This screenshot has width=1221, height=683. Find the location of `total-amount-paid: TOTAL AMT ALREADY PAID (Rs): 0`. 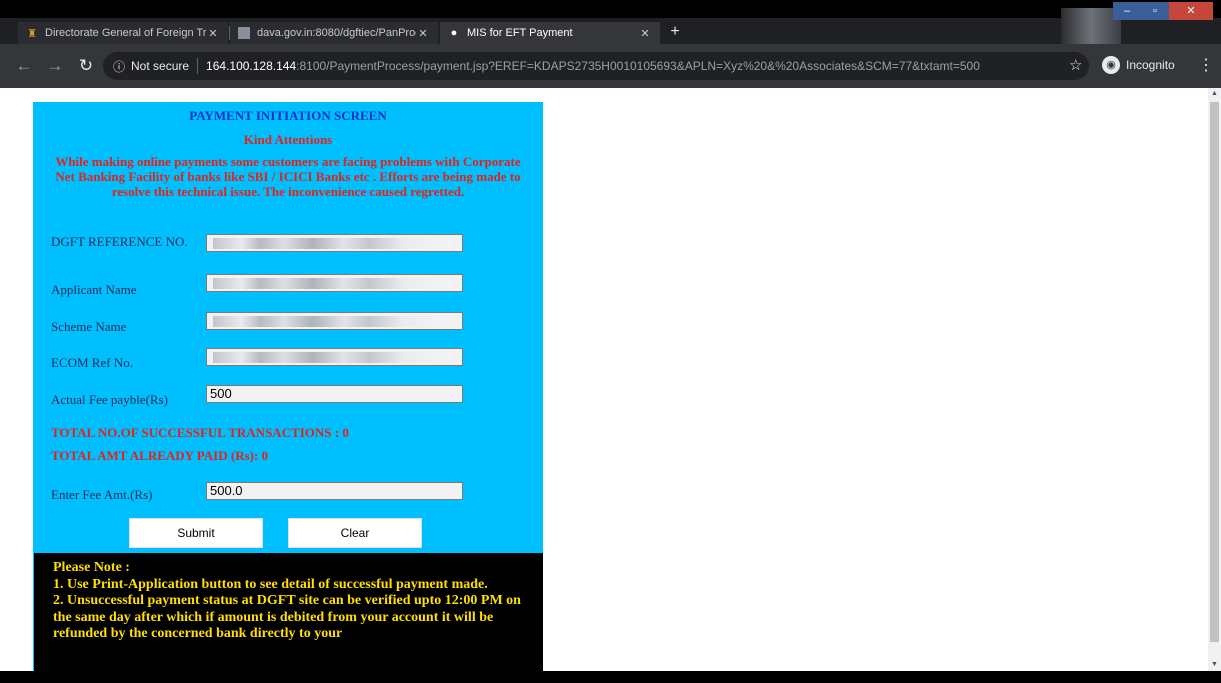

total-amount-paid: TOTAL AMT ALREADY PAID (Rs): 0 is located at coordinates (160, 455).